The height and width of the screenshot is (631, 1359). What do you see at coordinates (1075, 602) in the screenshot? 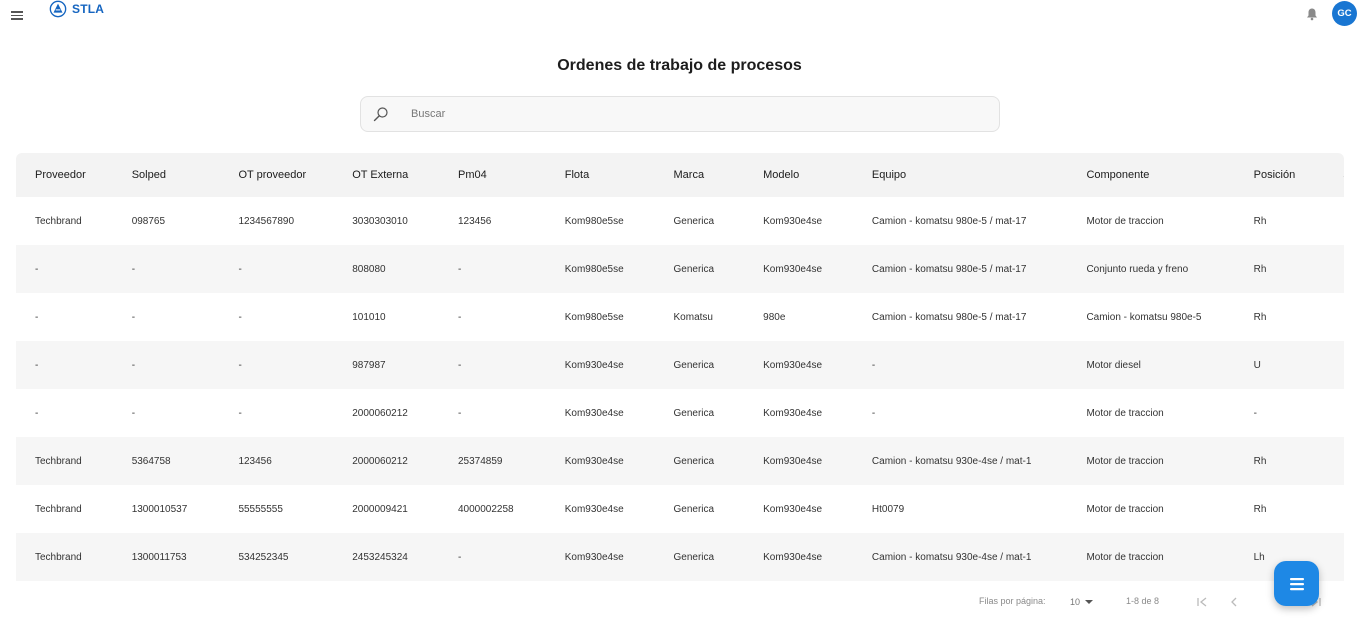
I see `rows-per-page-value: 10` at bounding box center [1075, 602].